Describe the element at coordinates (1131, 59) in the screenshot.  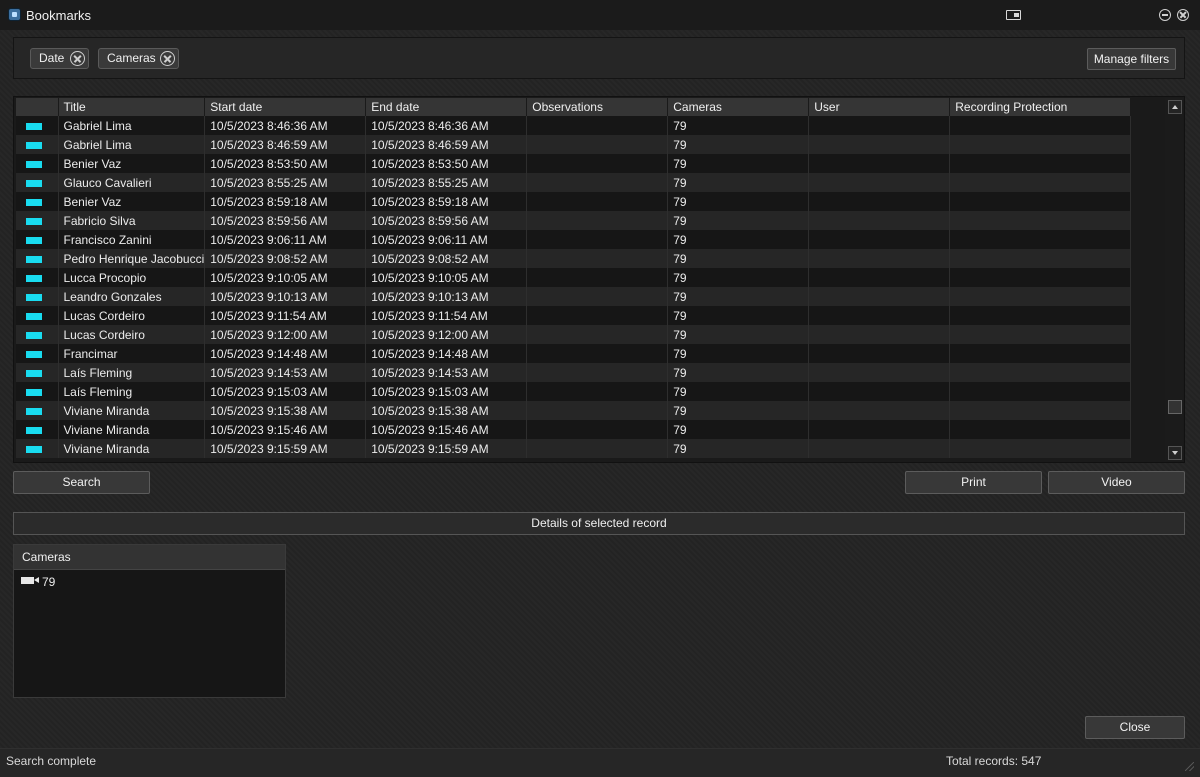
I see `manage-filters-button: Manage filters` at that location.